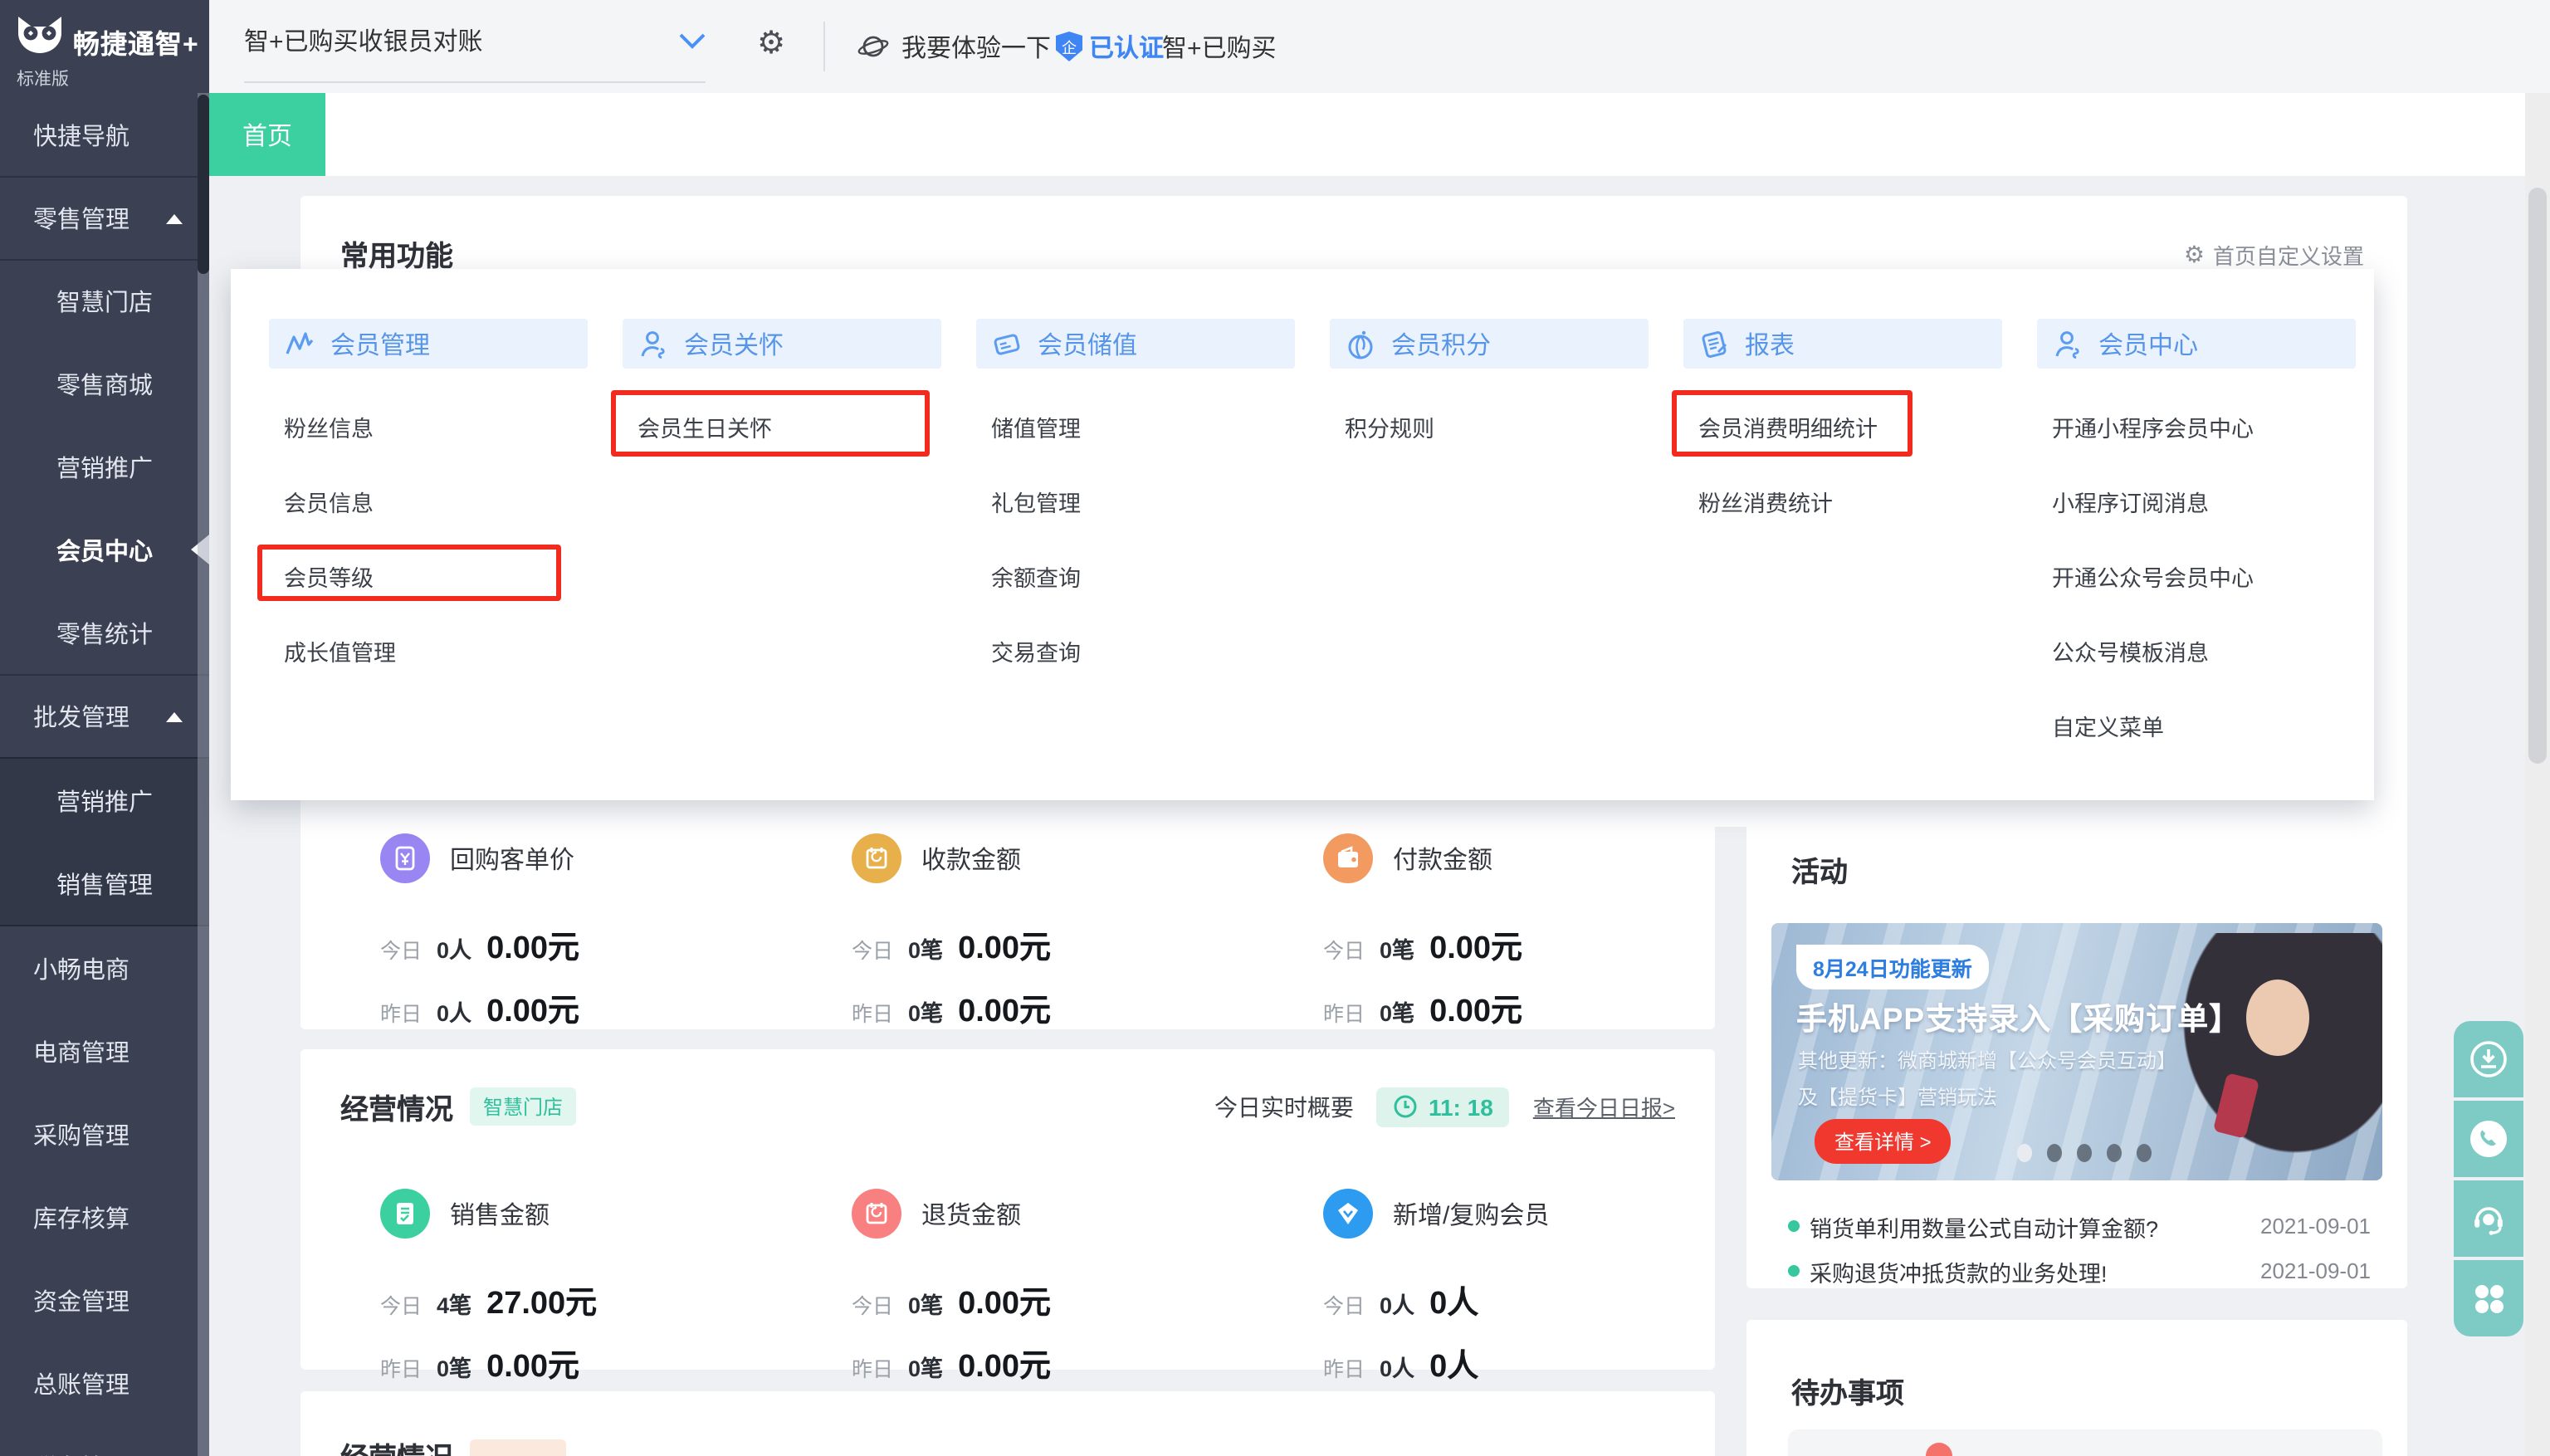  Describe the element at coordinates (1135, 425) in the screenshot. I see `menu-item: 储值管理` at that location.